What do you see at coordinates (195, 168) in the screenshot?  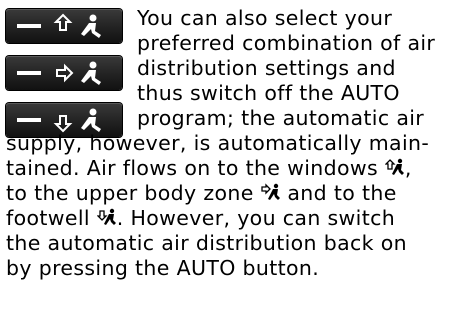 I see `text-line-7-part: tained. Air flows on to the windows` at bounding box center [195, 168].